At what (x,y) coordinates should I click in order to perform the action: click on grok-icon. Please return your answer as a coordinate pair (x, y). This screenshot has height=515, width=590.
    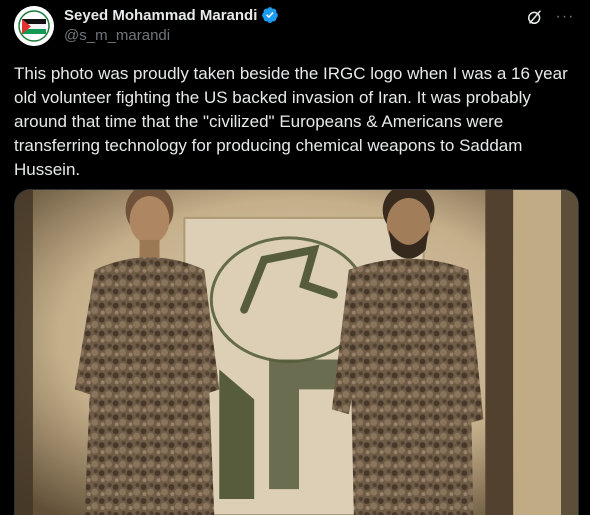
    Looking at the image, I should click on (535, 17).